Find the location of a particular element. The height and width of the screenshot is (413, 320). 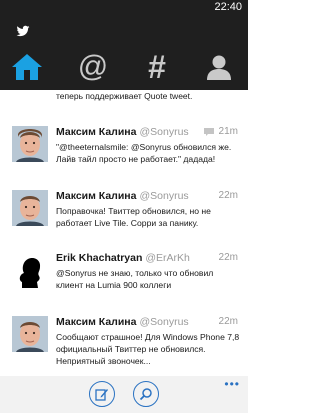

tab-mentions: @ is located at coordinates (93, 67).